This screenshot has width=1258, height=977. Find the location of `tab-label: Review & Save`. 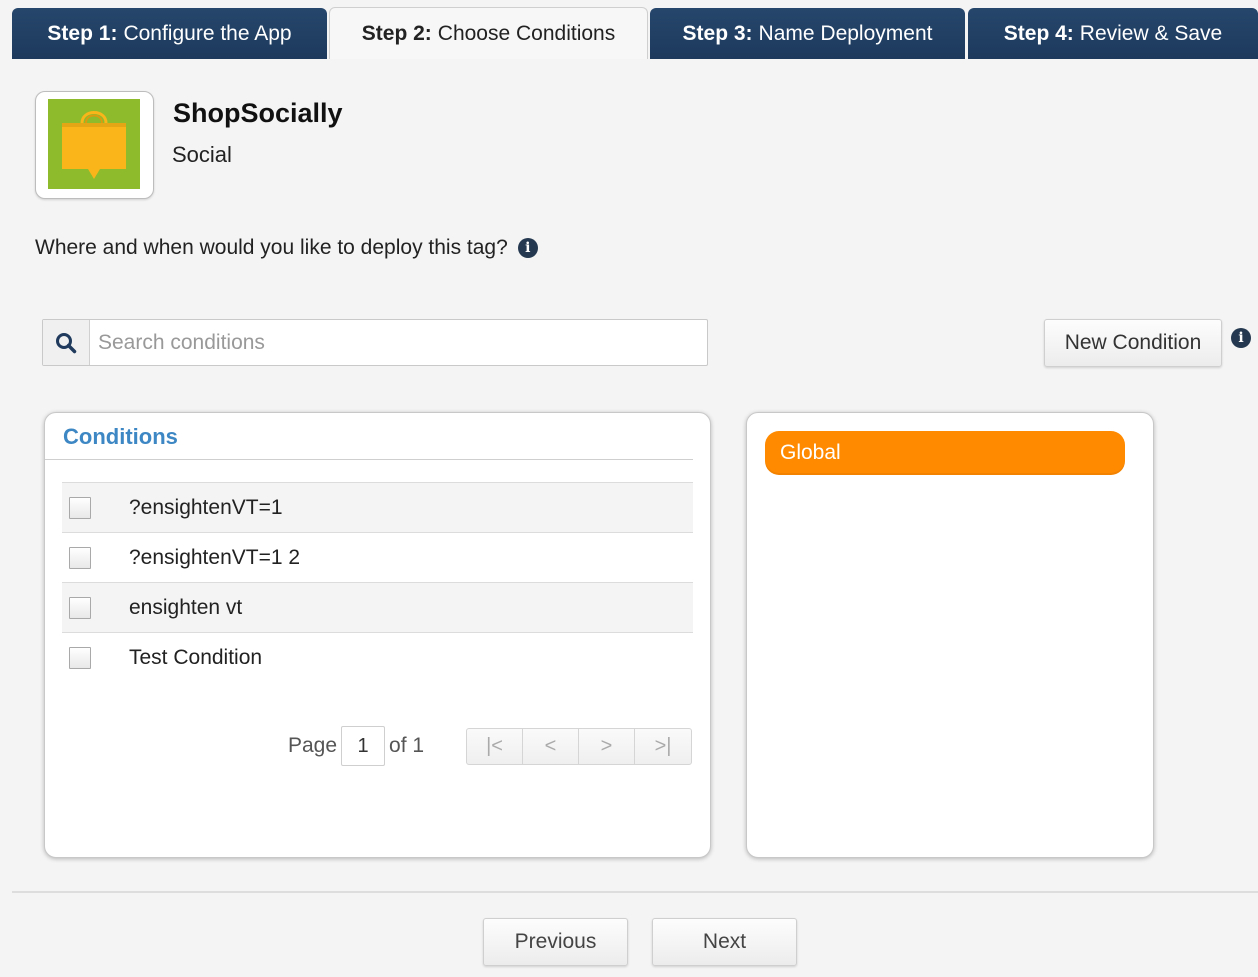

tab-label: Review & Save is located at coordinates (1151, 33).